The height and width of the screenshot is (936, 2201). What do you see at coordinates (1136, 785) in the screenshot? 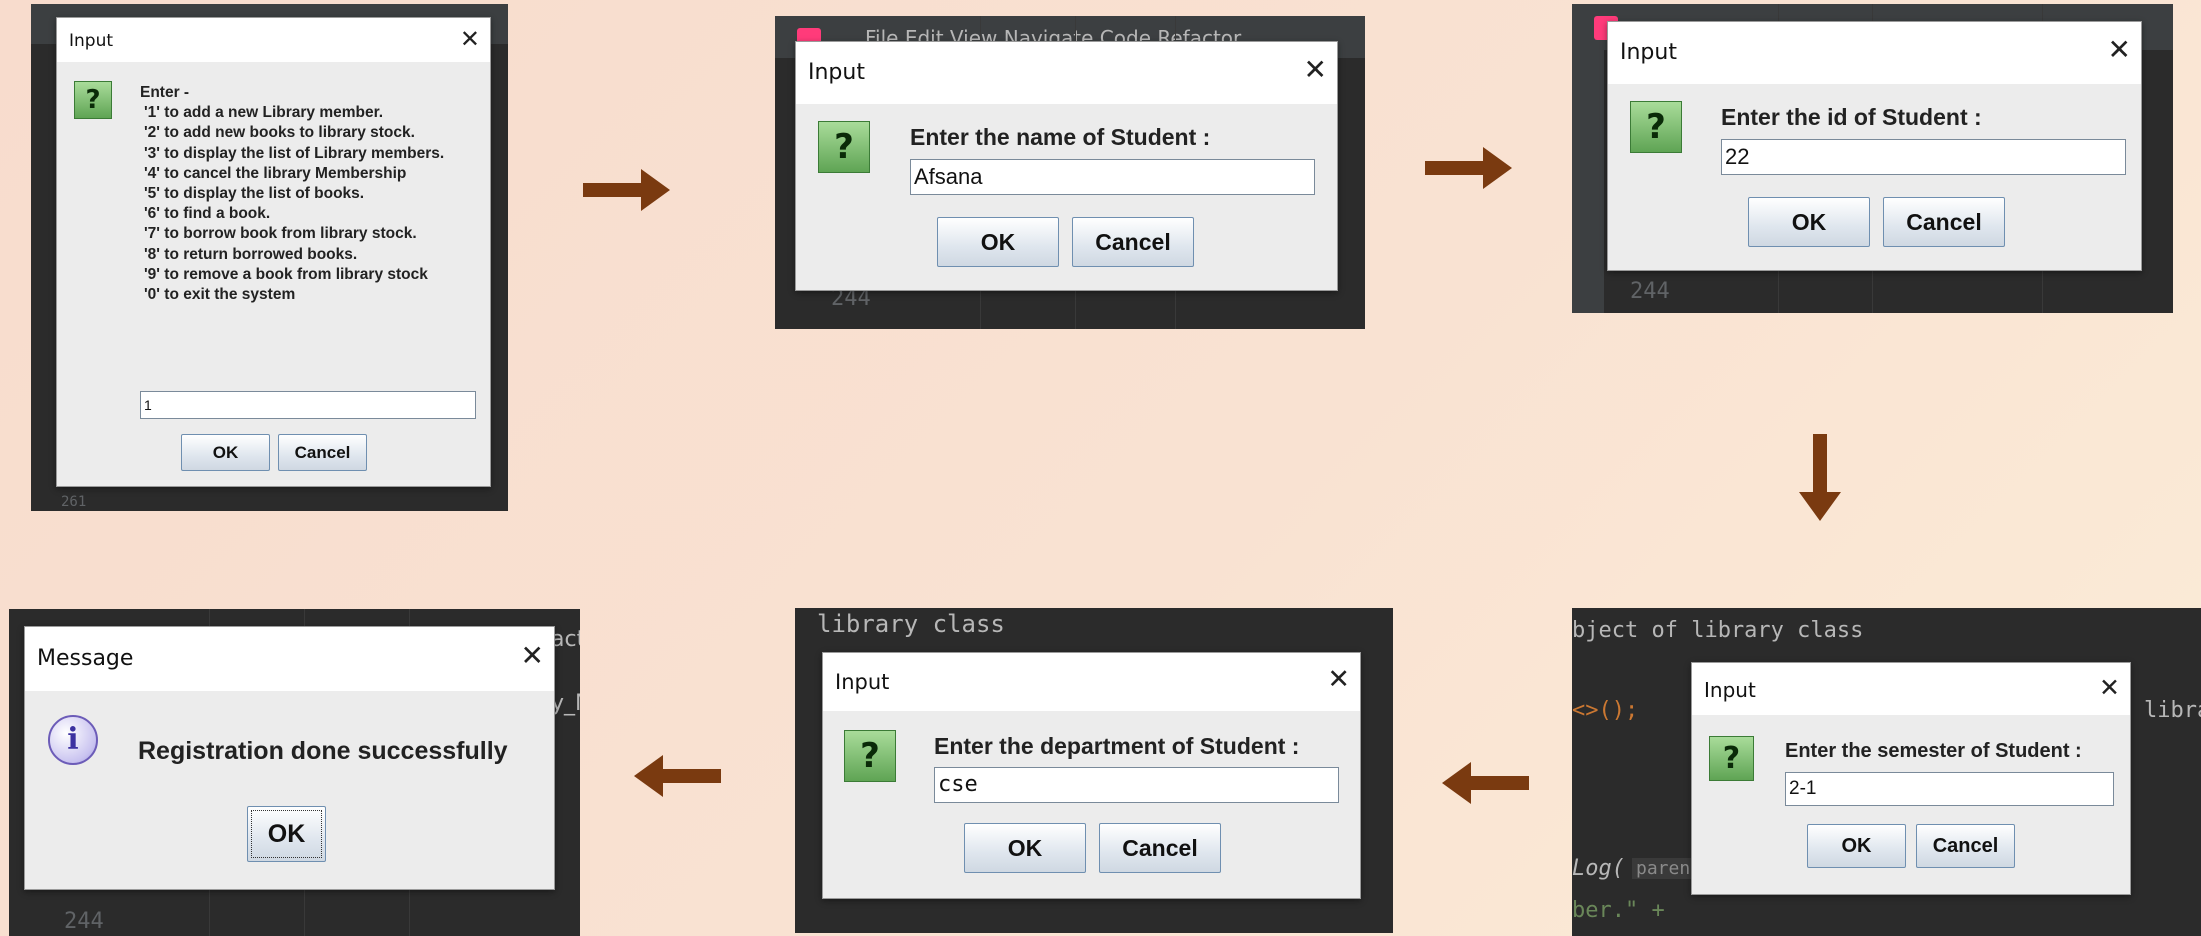
I see `department-input: cse` at bounding box center [1136, 785].